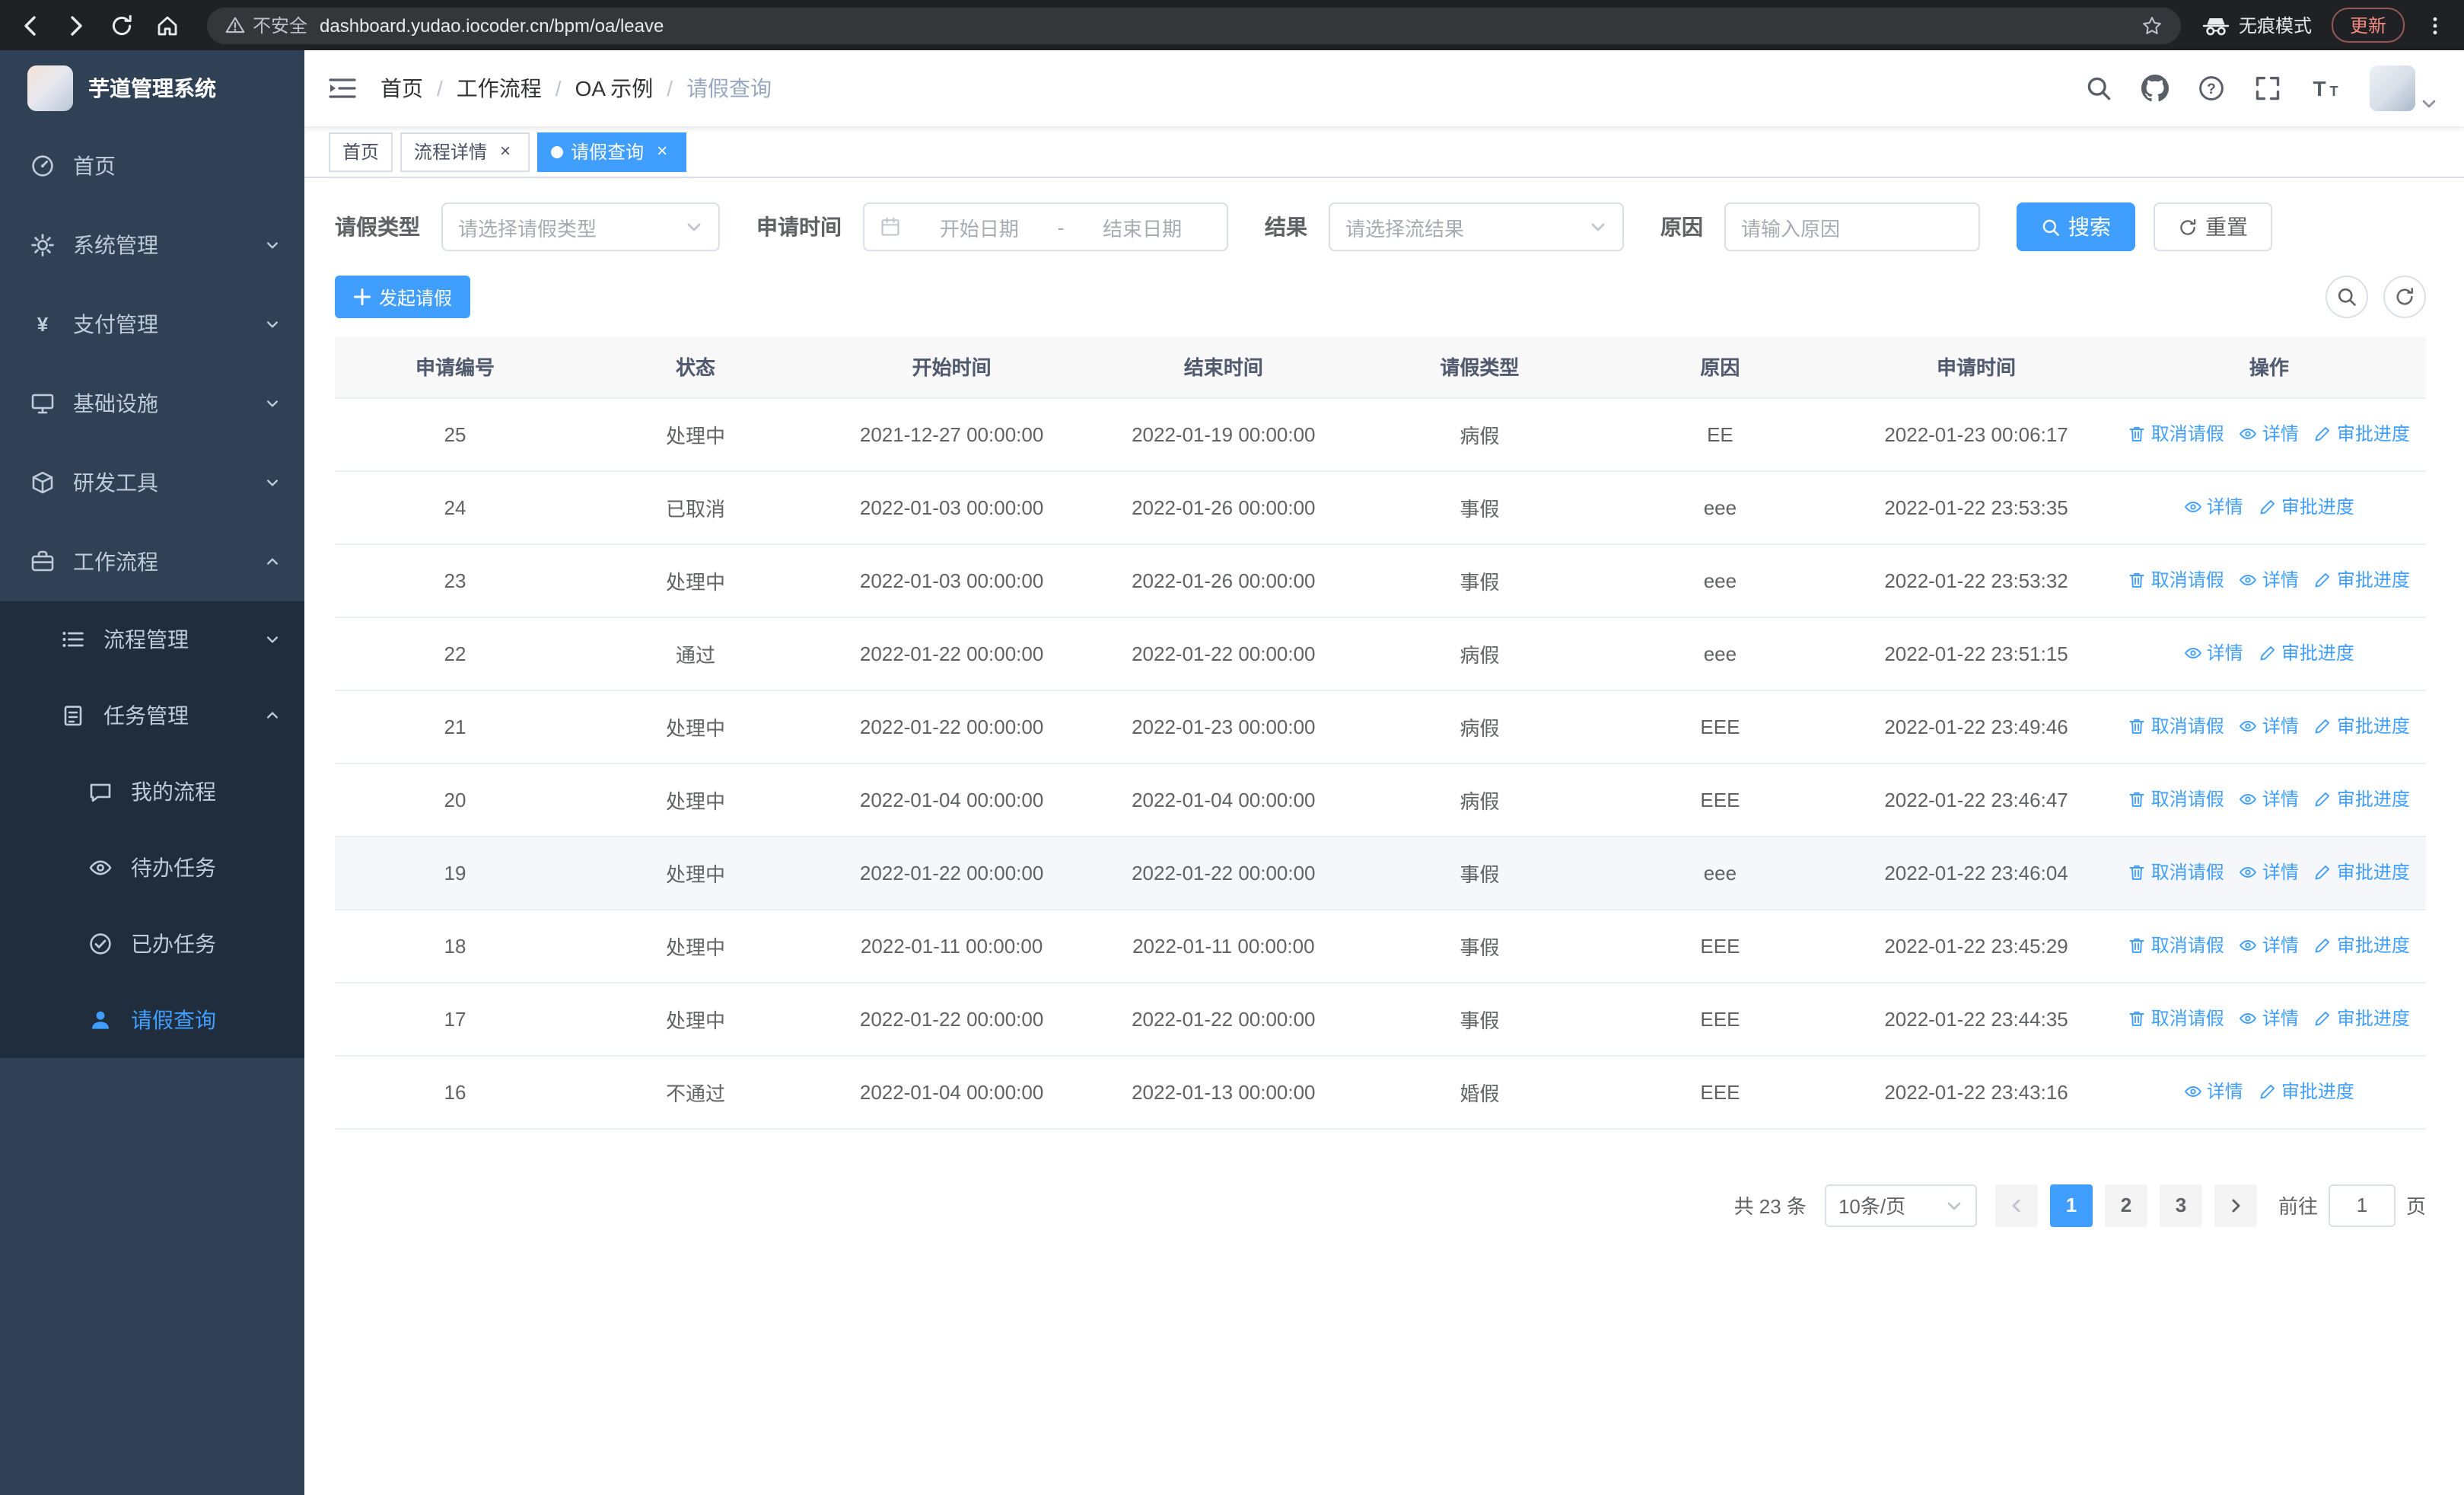 This screenshot has height=1495, width=2464. What do you see at coordinates (167, 25) in the screenshot?
I see `home-icon` at bounding box center [167, 25].